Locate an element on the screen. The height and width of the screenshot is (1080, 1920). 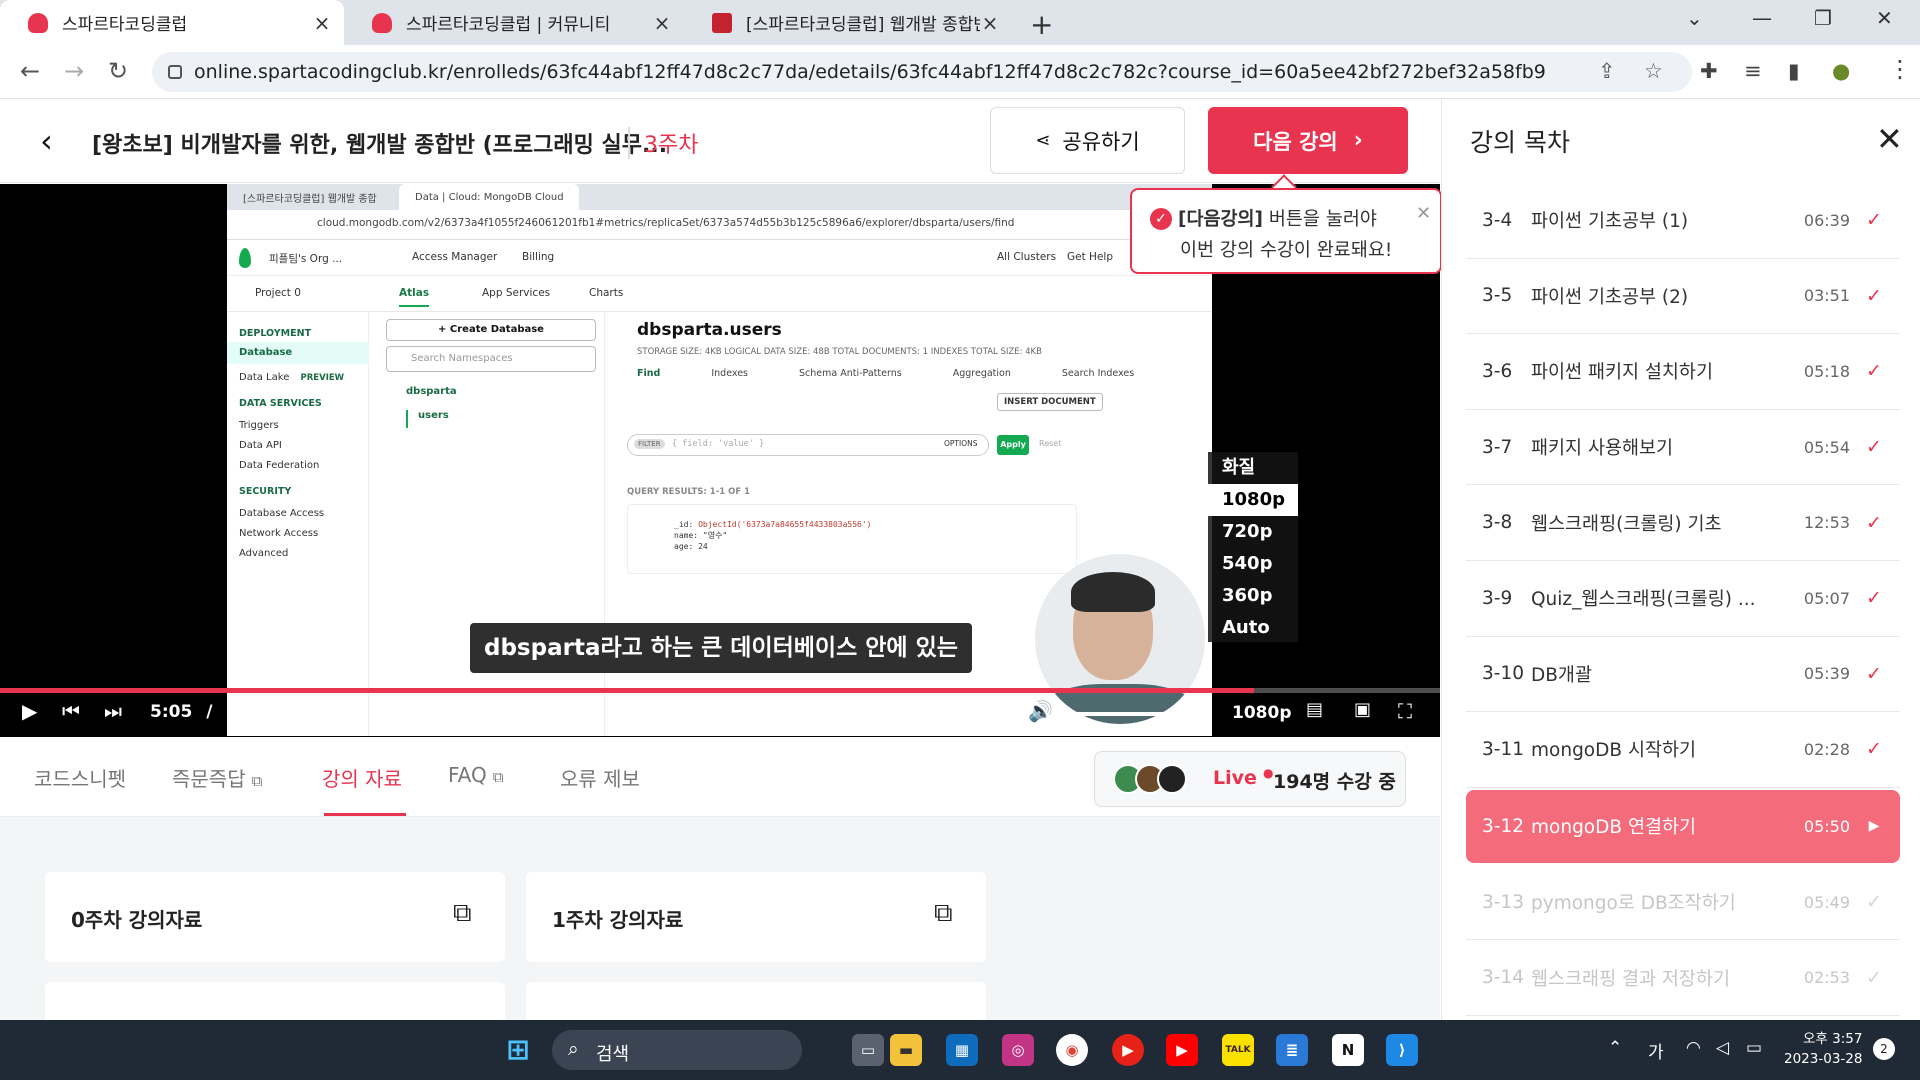
lesson-duration: 03:51 is located at coordinates (1826, 296).